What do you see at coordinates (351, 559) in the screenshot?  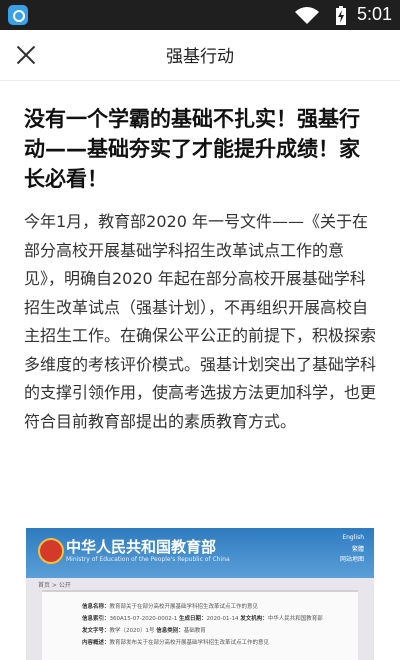 I see `top-link: 网站地图` at bounding box center [351, 559].